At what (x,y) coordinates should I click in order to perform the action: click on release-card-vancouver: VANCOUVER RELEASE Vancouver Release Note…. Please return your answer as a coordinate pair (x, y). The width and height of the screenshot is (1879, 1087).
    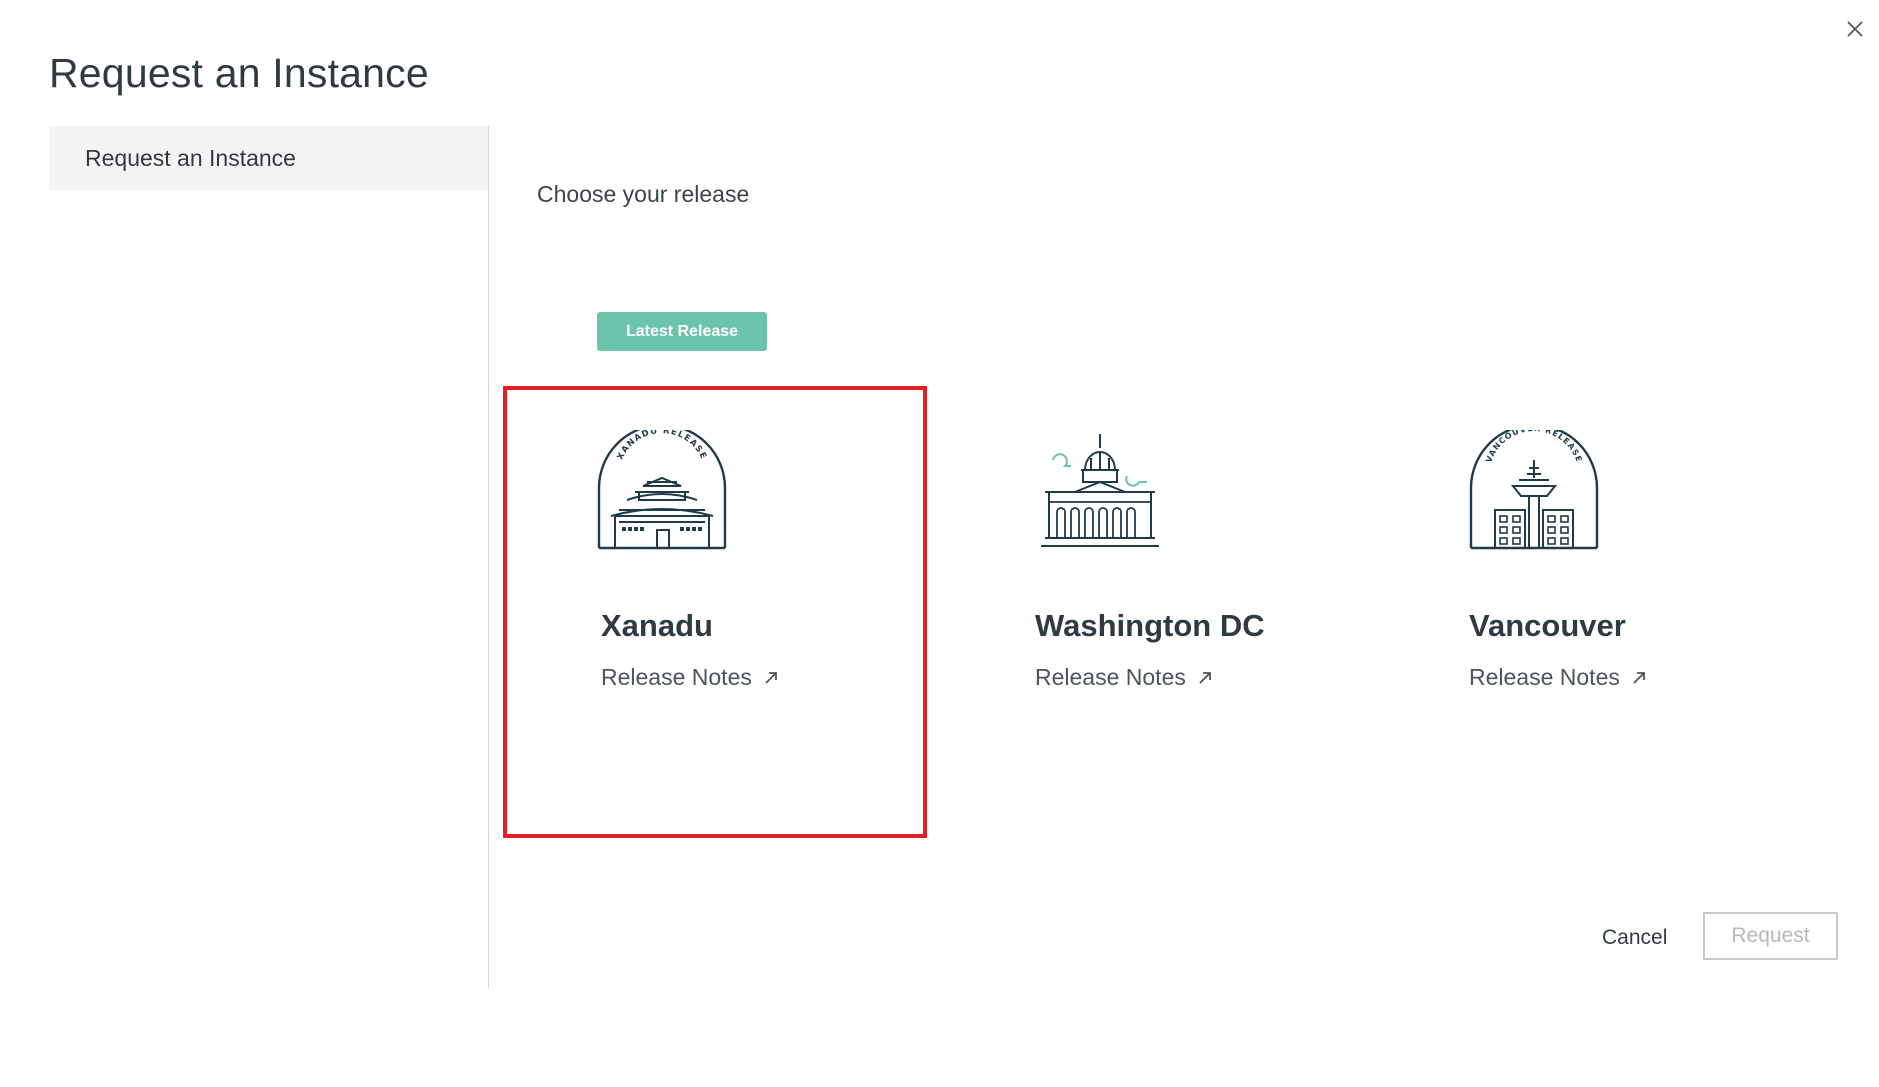
    Looking at the image, I should click on (1583, 612).